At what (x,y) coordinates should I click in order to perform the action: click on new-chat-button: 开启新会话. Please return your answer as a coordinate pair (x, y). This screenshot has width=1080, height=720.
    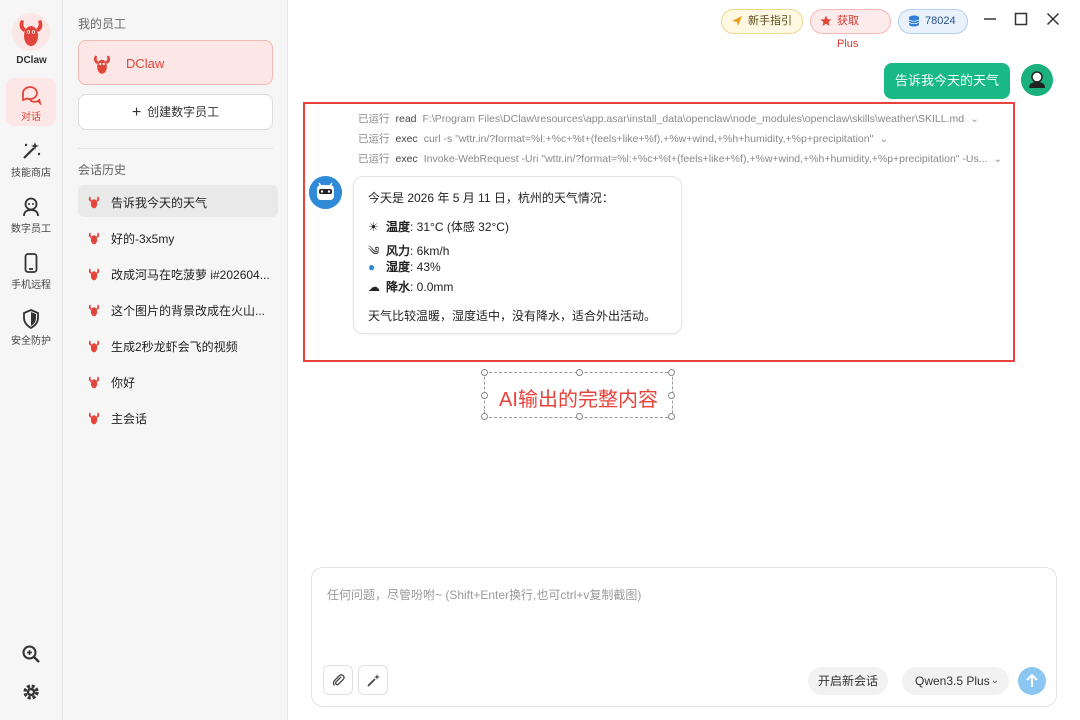
    Looking at the image, I should click on (848, 681).